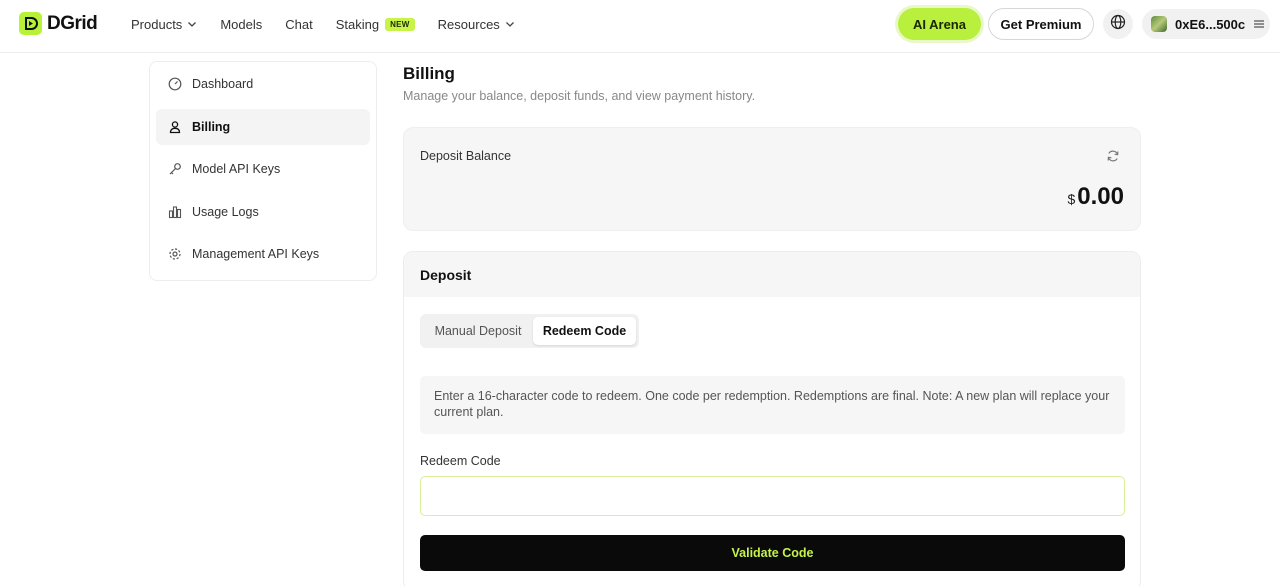  Describe the element at coordinates (1159, 24) in the screenshot. I see `wallet-avatar` at that location.